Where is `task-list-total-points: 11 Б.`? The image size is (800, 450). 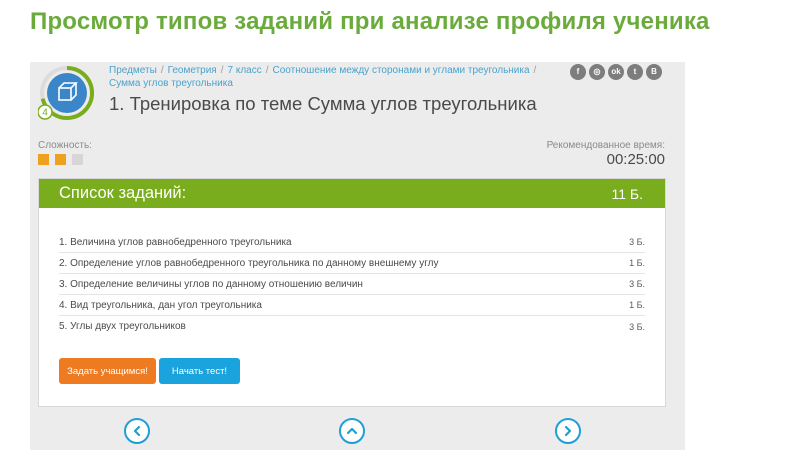 task-list-total-points: 11 Б. is located at coordinates (627, 193).